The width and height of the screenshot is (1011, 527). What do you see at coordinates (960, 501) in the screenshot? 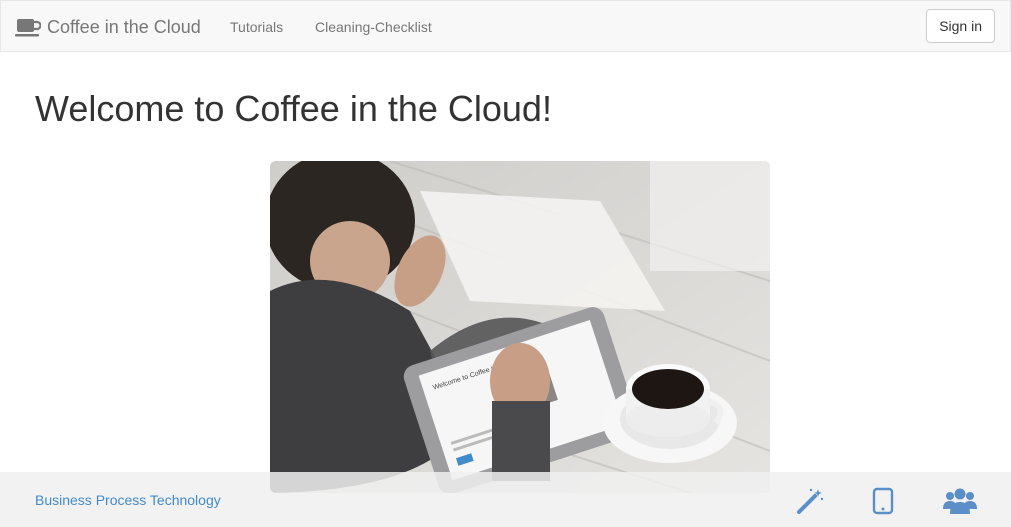
I see `users-icon` at bounding box center [960, 501].